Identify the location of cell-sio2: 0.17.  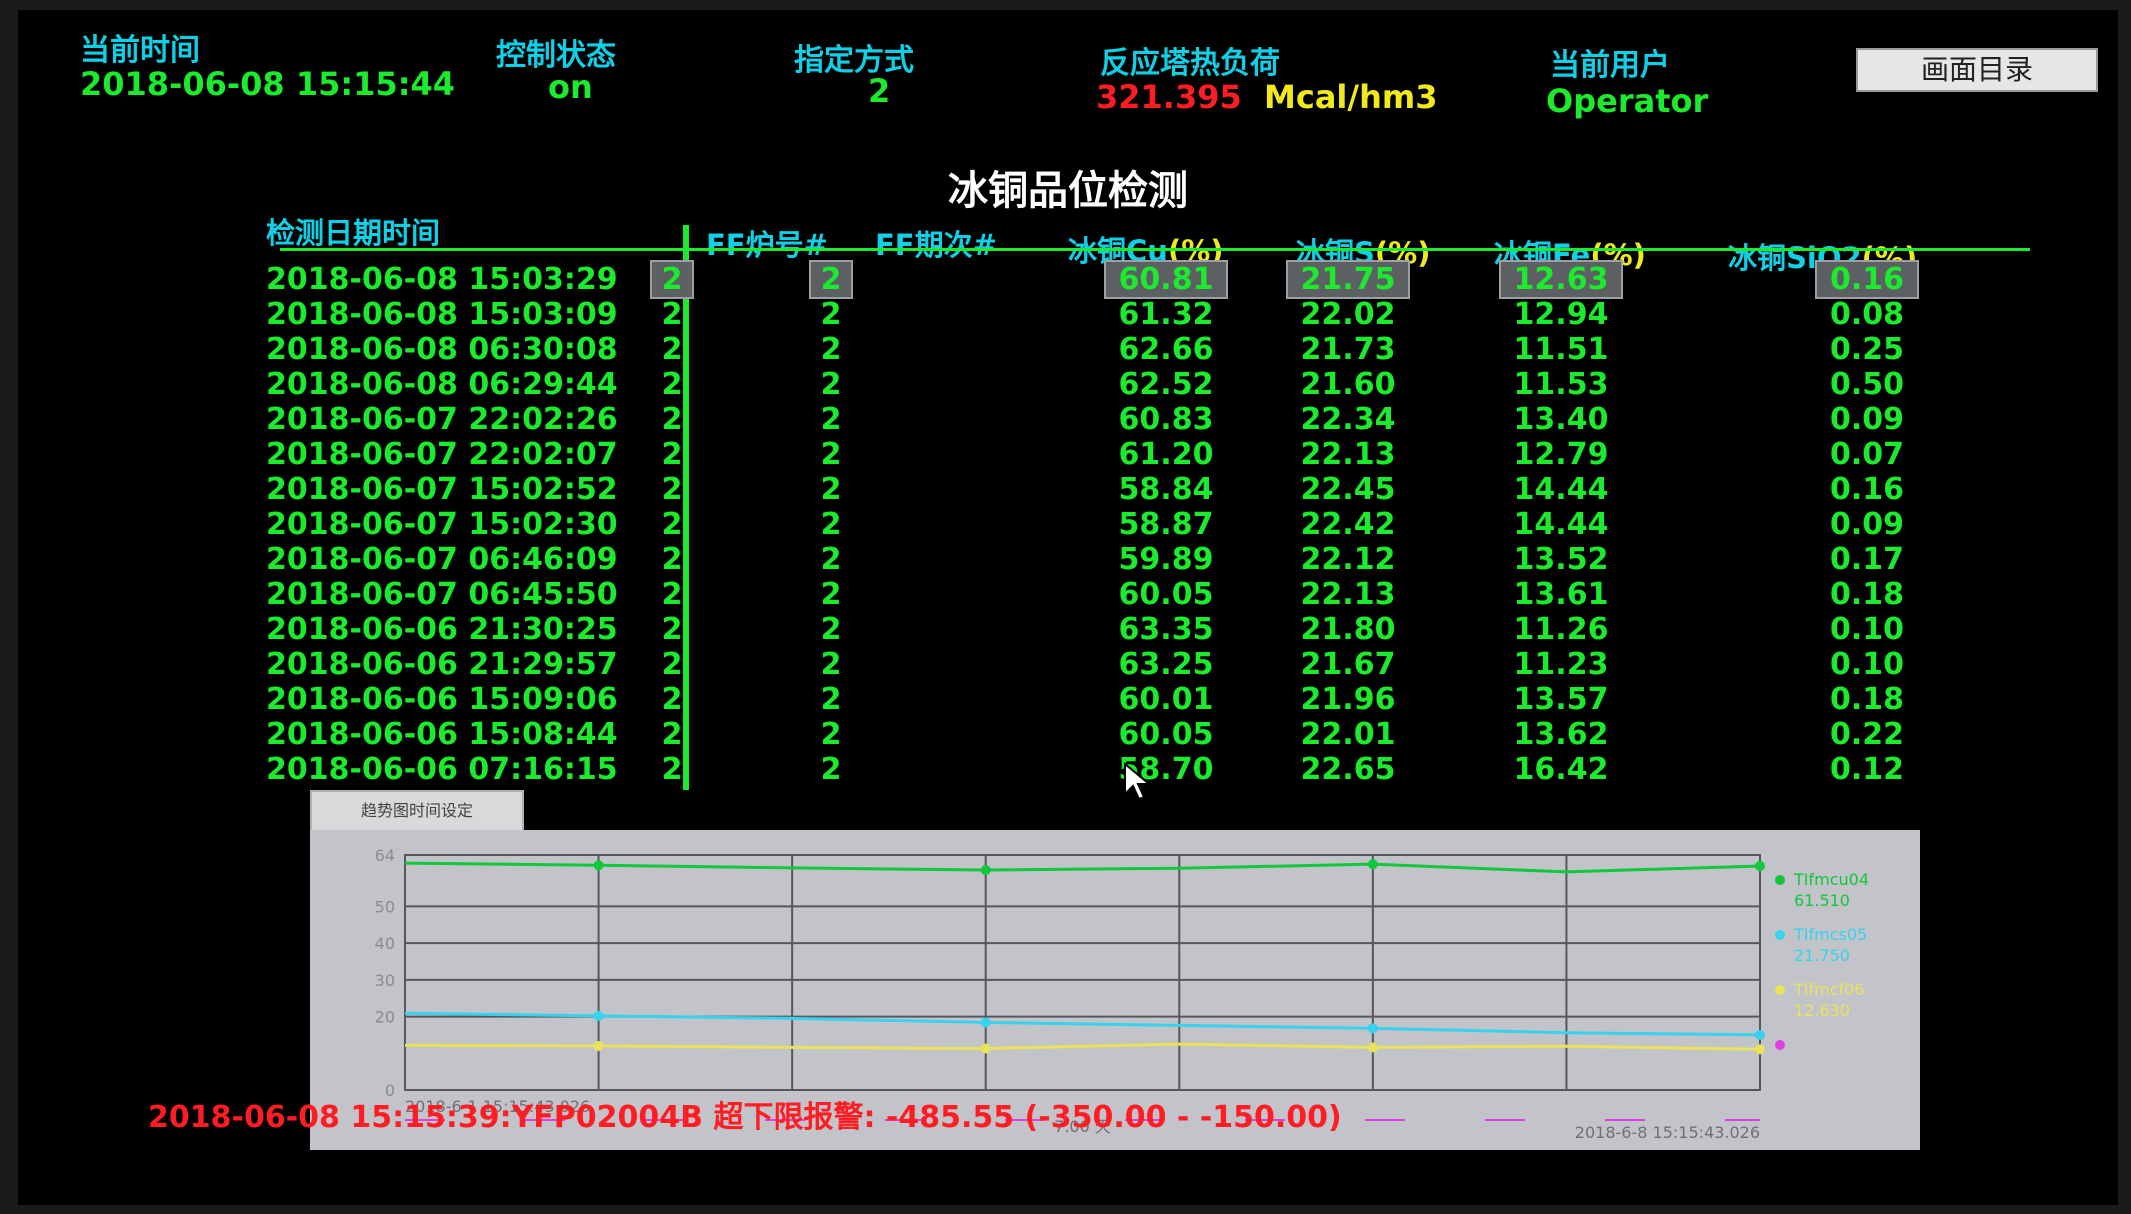
(1867, 559).